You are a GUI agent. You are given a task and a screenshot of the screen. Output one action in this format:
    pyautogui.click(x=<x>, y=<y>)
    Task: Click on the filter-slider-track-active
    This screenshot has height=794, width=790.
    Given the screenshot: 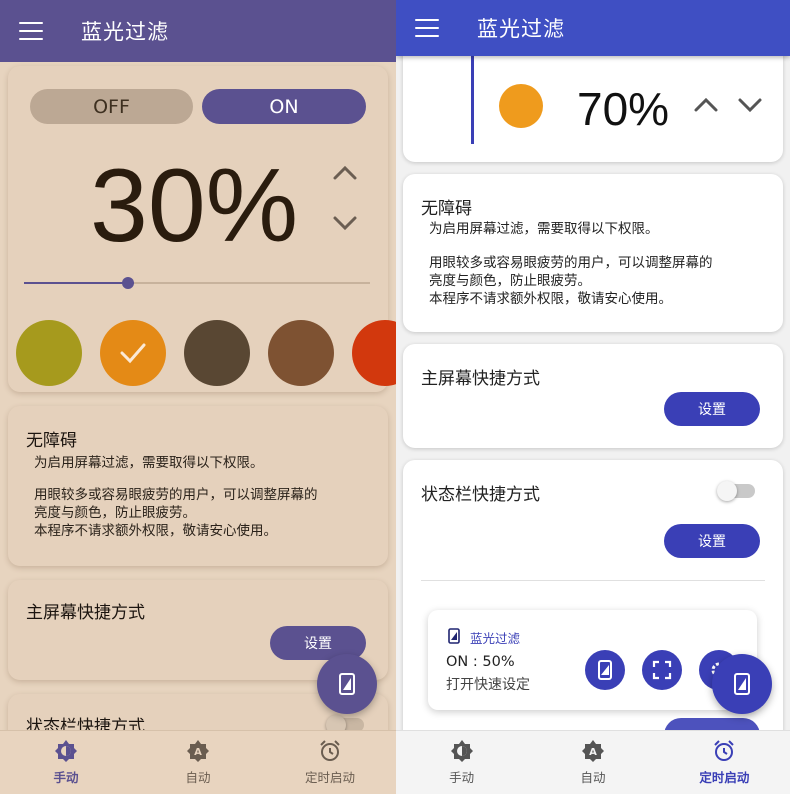 What is the action you would take?
    pyautogui.click(x=79, y=283)
    